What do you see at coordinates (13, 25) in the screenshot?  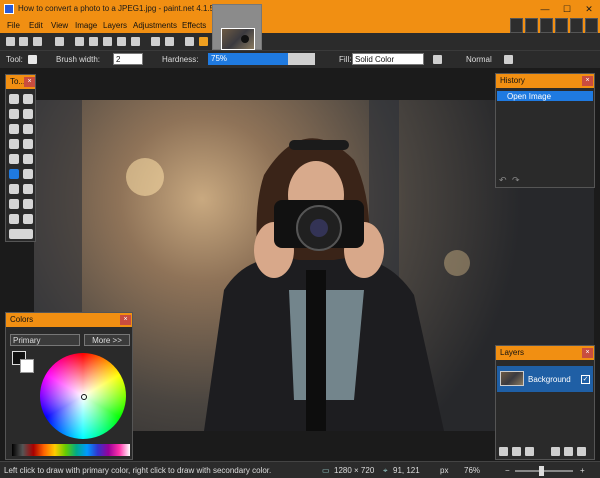 I see `menu-file: File` at bounding box center [13, 25].